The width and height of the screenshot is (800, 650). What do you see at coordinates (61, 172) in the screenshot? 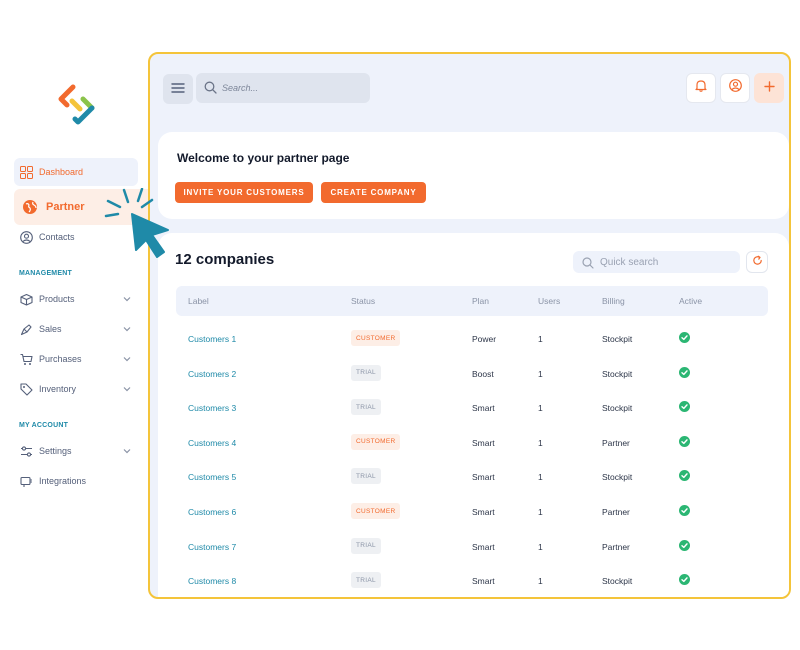
I see `sidebar-item-label: Dashboard` at bounding box center [61, 172].